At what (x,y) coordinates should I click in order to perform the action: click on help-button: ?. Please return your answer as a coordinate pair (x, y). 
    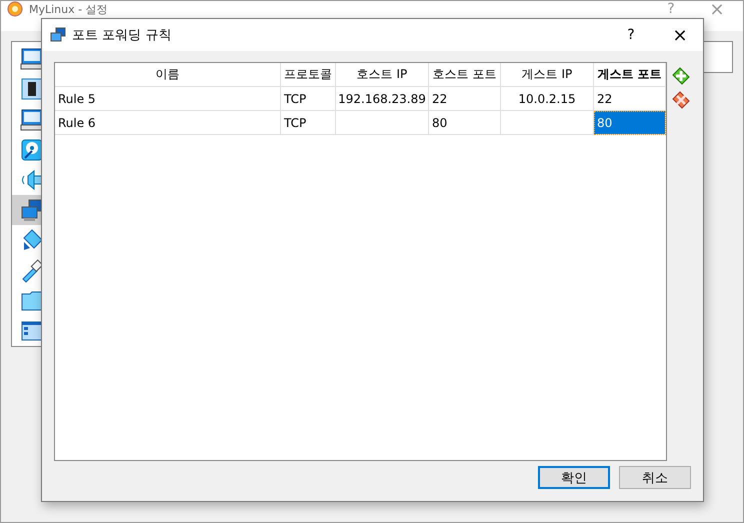
    Looking at the image, I should click on (631, 35).